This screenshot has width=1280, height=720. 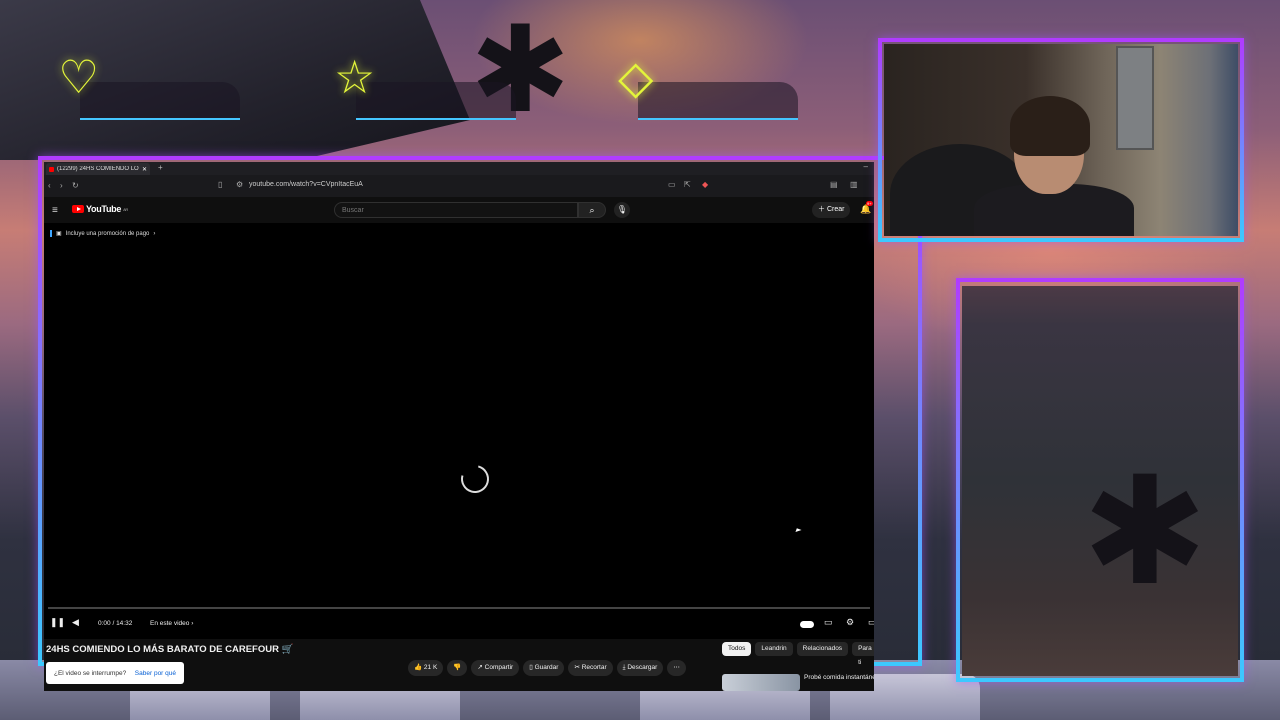 I want to click on clip-label: Recortar, so click(x=594, y=667).